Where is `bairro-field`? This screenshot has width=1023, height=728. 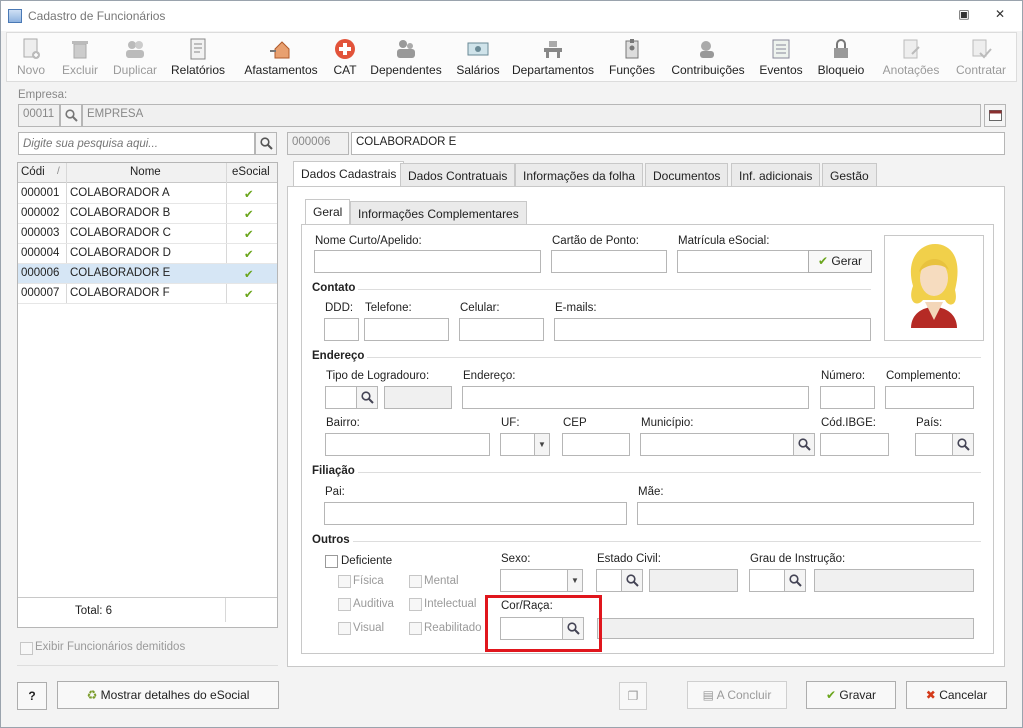
bairro-field is located at coordinates (407, 444).